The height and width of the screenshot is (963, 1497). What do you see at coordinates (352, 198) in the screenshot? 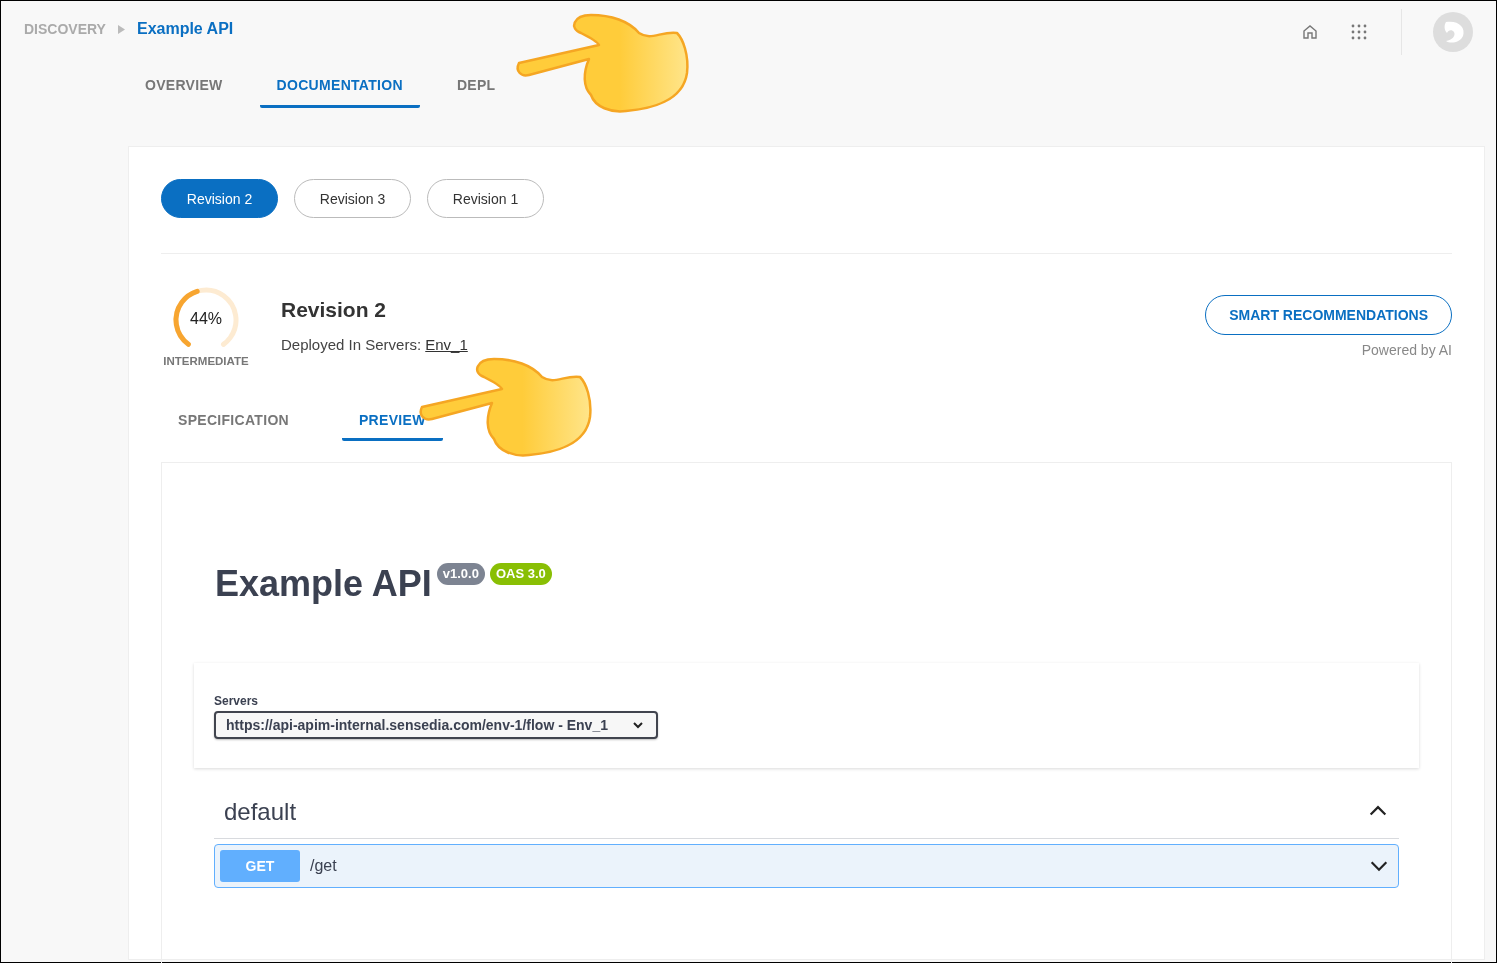
I see `revision-pill: Revision 3` at bounding box center [352, 198].